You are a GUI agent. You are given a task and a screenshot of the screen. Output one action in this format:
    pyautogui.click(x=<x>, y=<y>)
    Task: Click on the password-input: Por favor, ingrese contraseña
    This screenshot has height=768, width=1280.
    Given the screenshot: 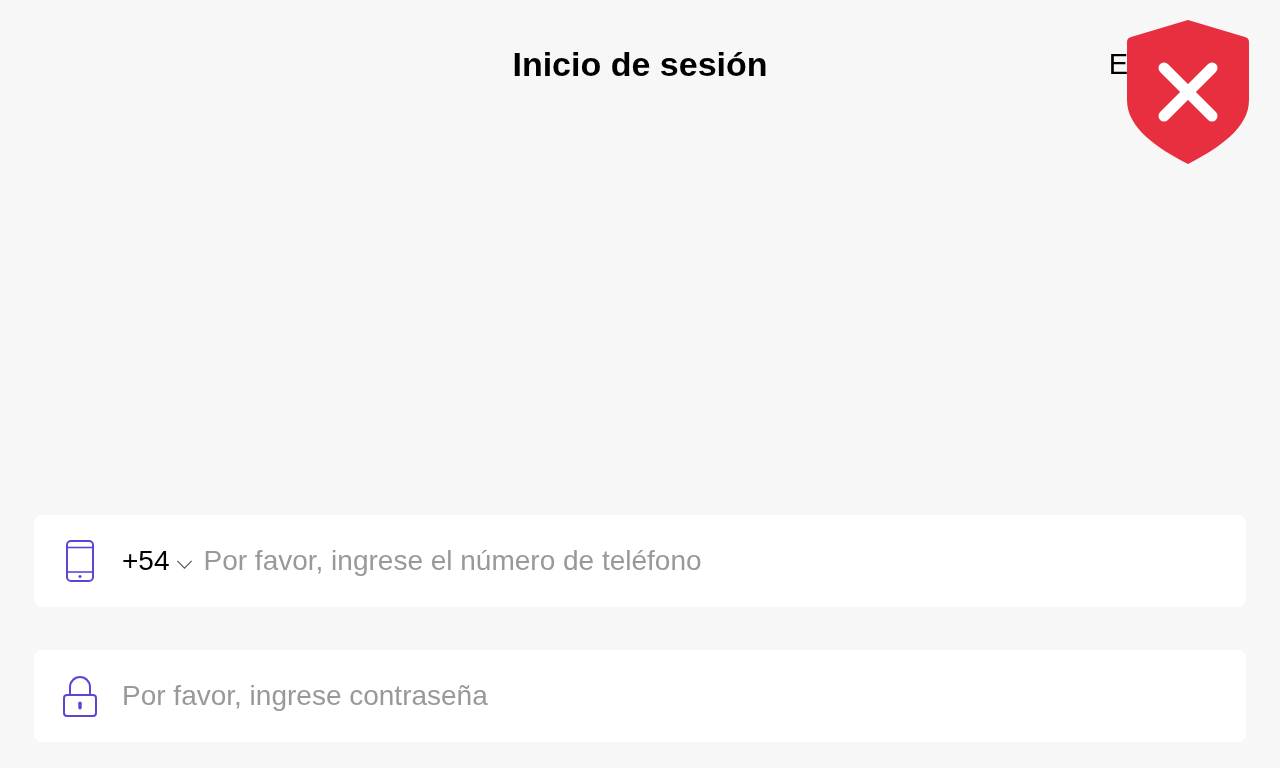 What is the action you would take?
    pyautogui.click(x=672, y=696)
    